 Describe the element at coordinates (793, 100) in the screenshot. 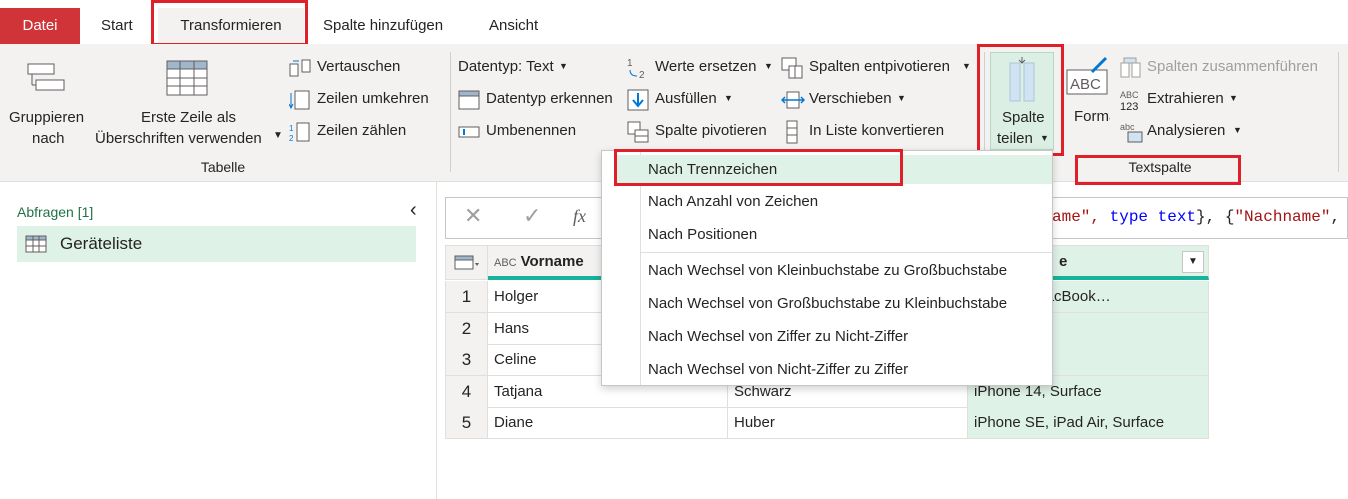

I see `move-icon` at that location.